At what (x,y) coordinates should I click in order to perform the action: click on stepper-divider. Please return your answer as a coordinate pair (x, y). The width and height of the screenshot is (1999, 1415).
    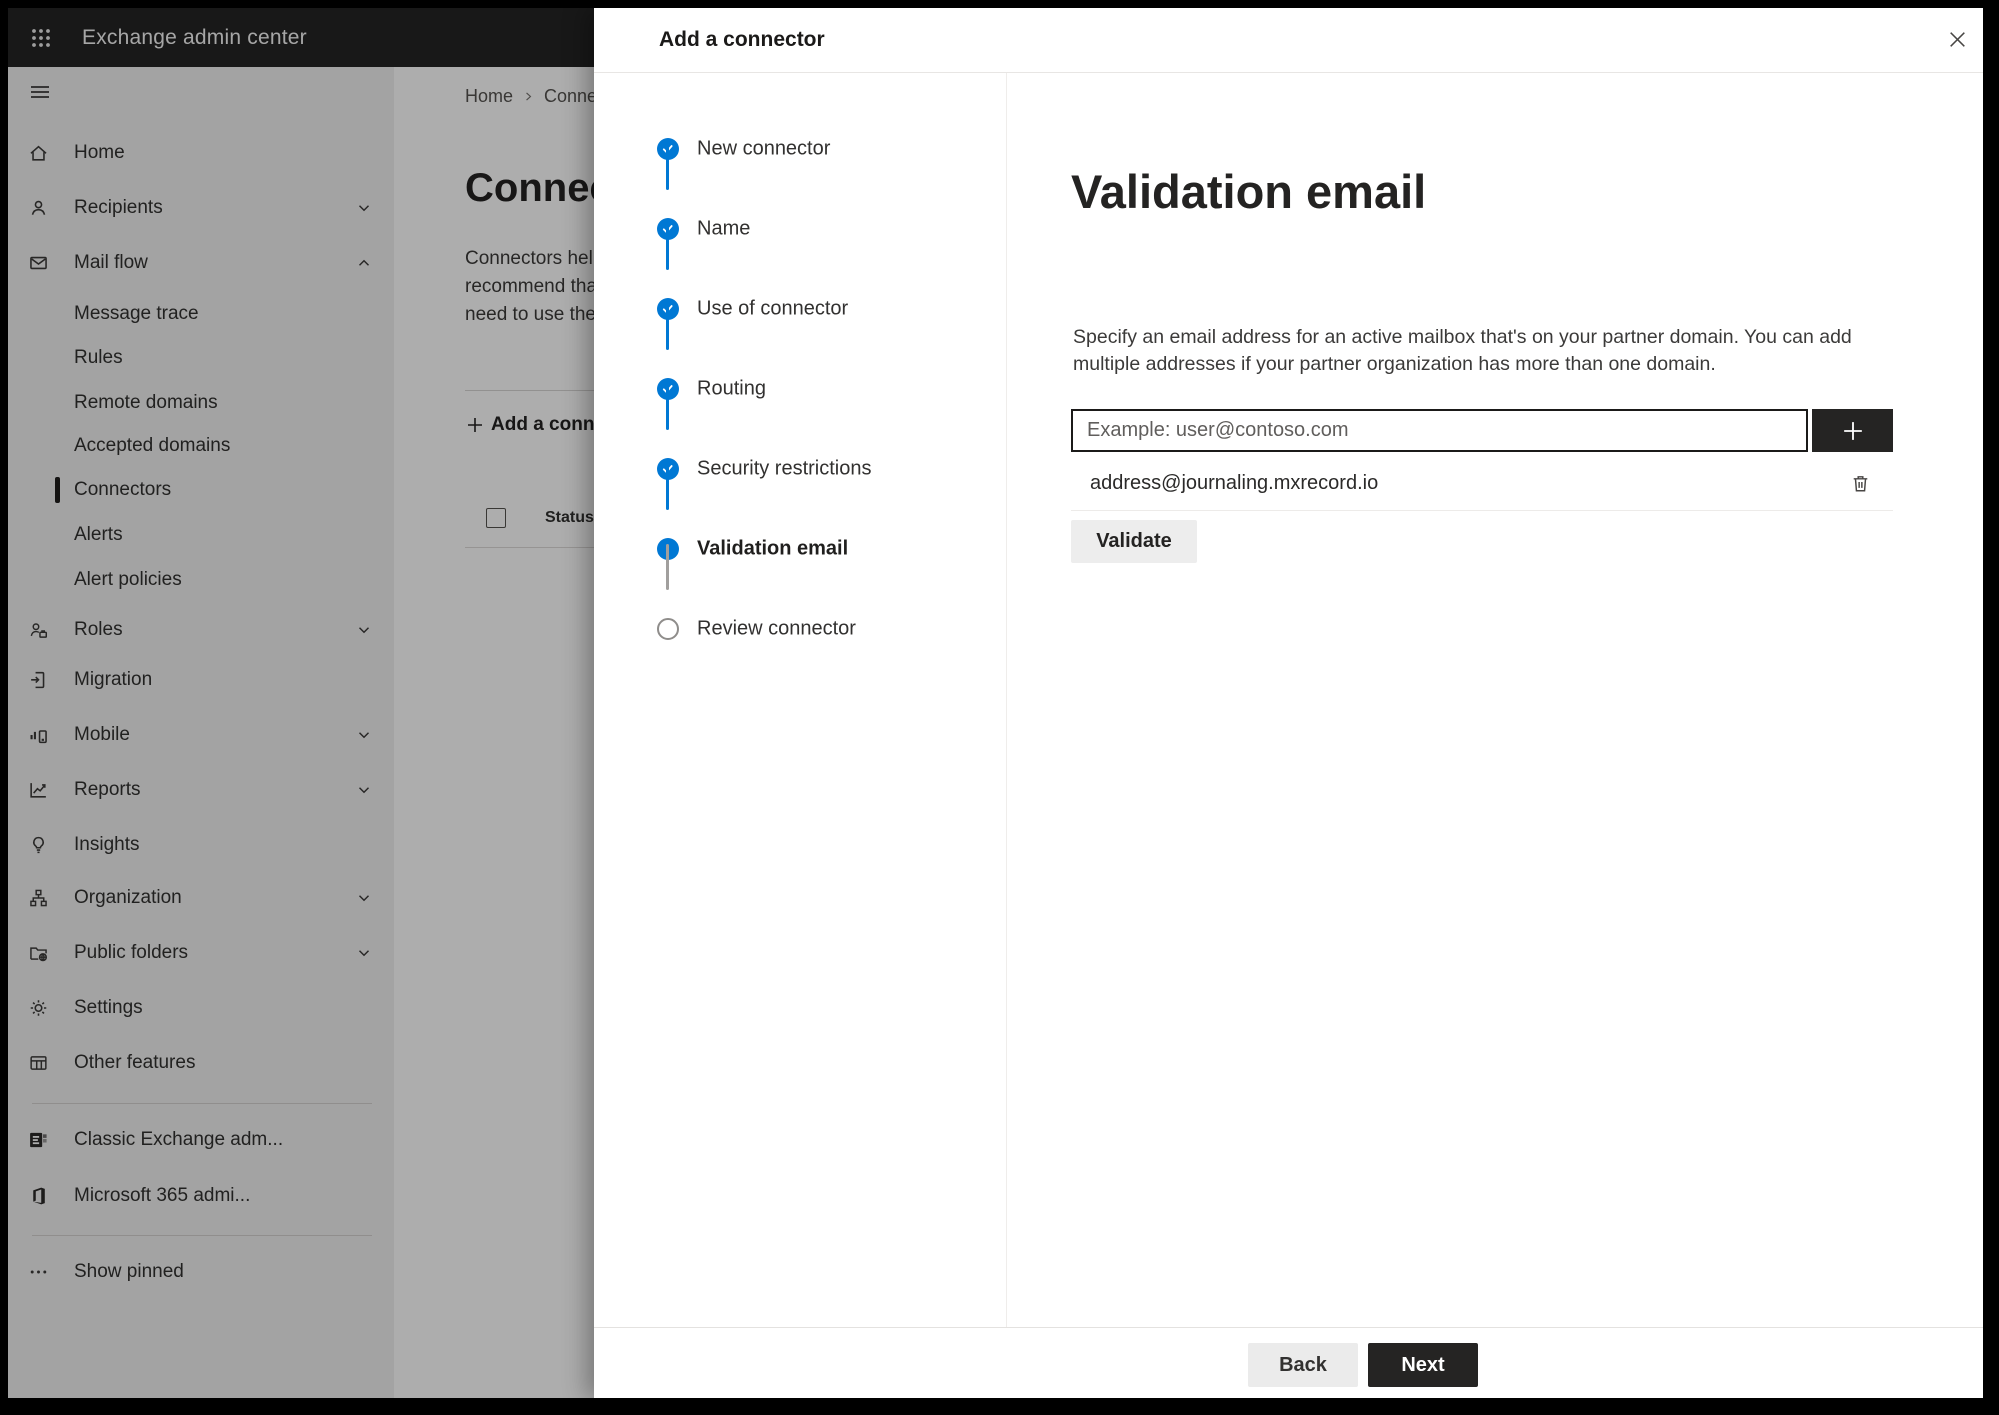
    Looking at the image, I should click on (1006, 700).